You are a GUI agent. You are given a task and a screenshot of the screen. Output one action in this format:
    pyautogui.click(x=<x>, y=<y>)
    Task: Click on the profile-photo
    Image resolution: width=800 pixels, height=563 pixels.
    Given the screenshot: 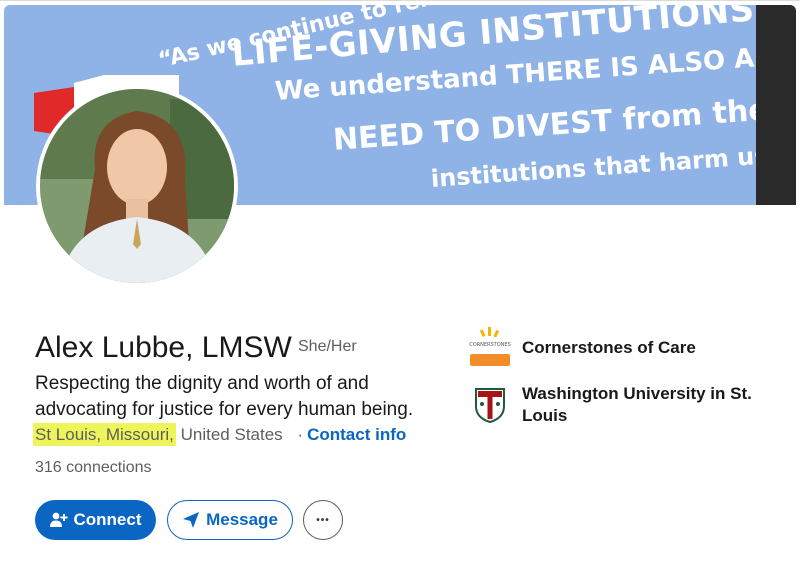 What is the action you would take?
    pyautogui.click(x=137, y=186)
    